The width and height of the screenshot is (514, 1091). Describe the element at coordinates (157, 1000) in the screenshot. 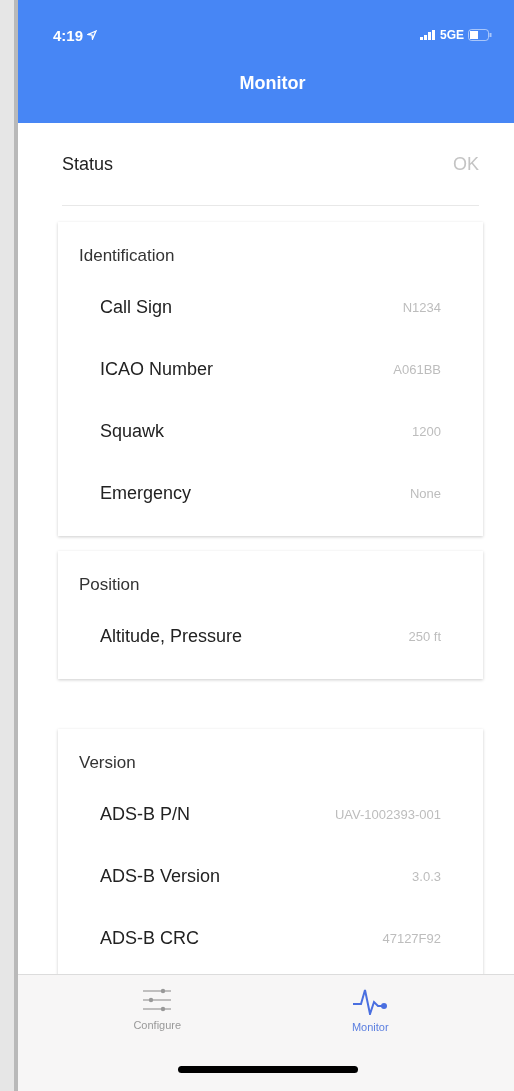

I see `sliders-icon` at that location.